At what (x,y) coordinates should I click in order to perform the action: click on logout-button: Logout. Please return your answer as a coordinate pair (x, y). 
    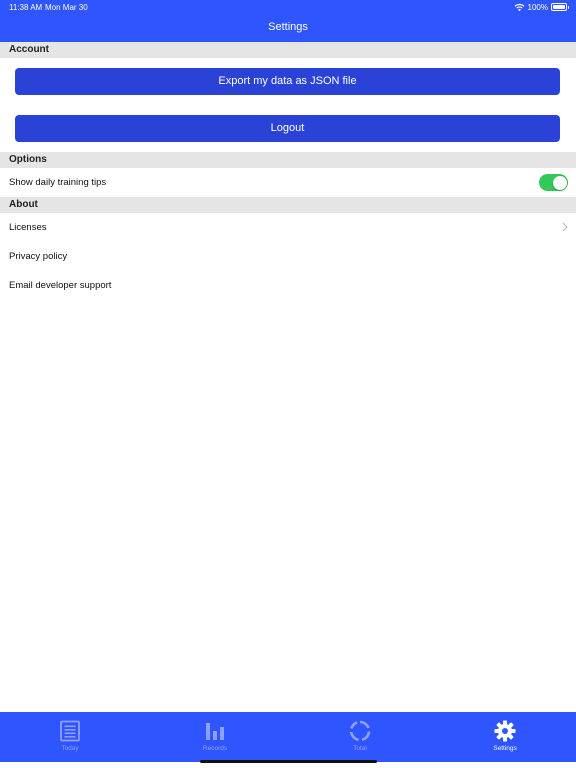
    Looking at the image, I should click on (287, 128).